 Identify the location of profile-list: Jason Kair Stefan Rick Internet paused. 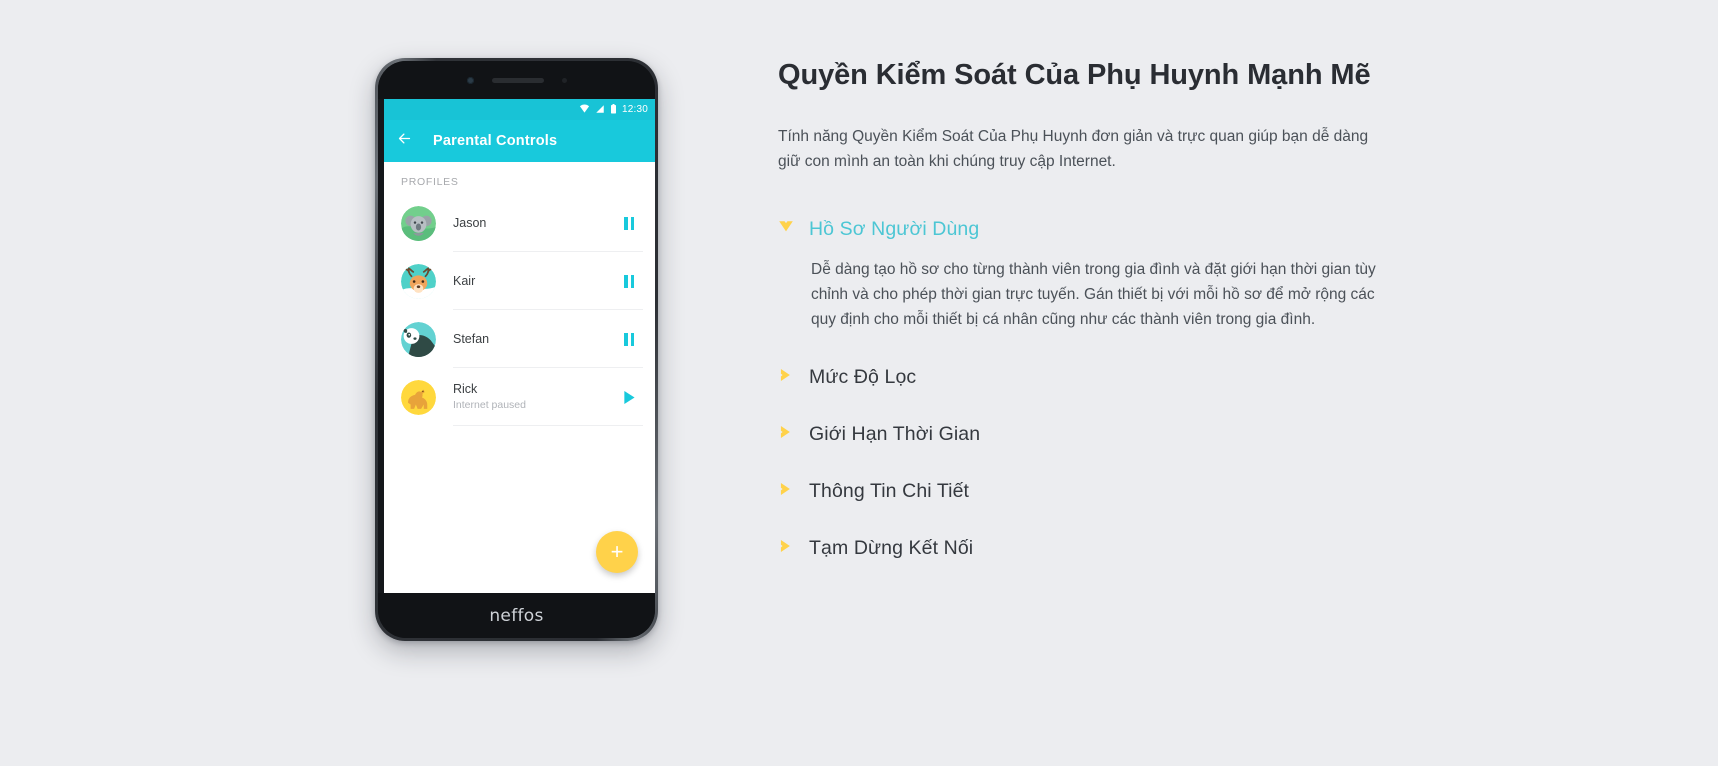
(519, 310).